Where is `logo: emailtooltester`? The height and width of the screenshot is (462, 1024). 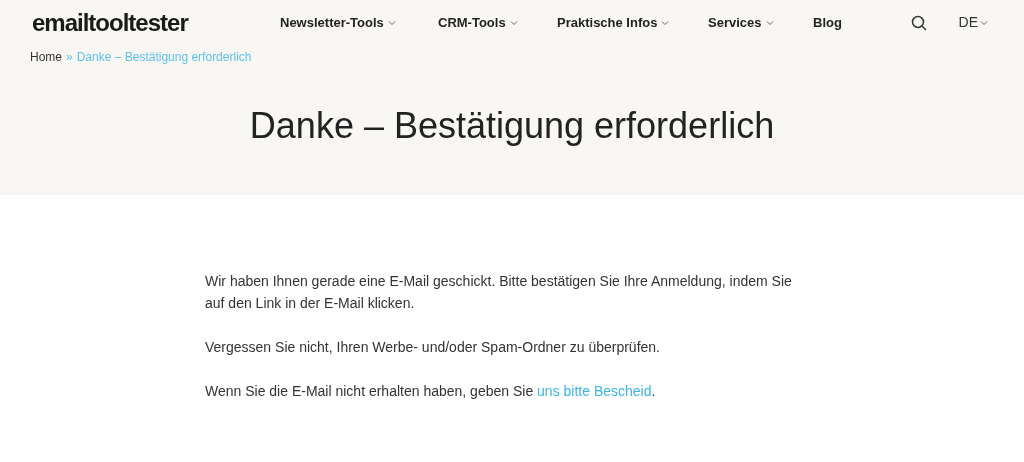 logo: emailtooltester is located at coordinates (147, 22).